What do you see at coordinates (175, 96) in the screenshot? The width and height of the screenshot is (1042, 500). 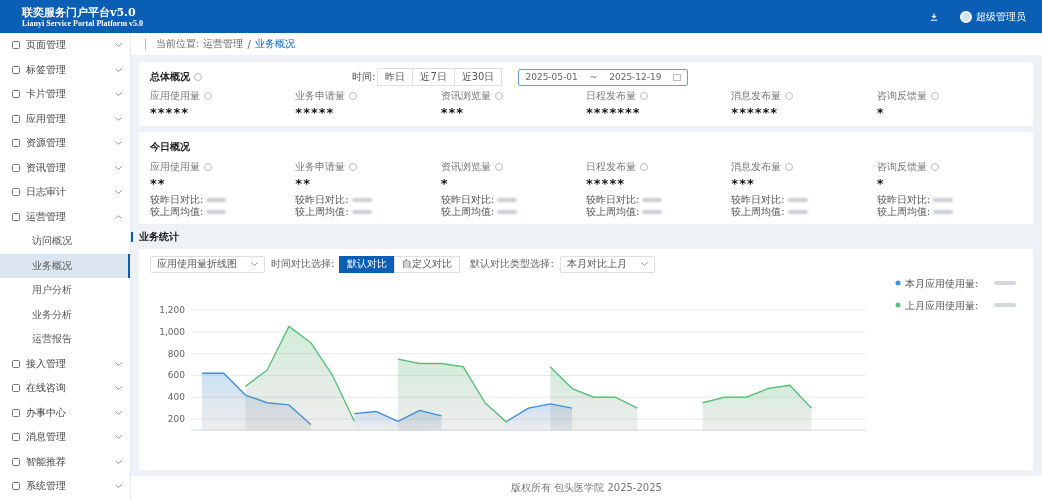 I see `metric-label: 应用使用量` at bounding box center [175, 96].